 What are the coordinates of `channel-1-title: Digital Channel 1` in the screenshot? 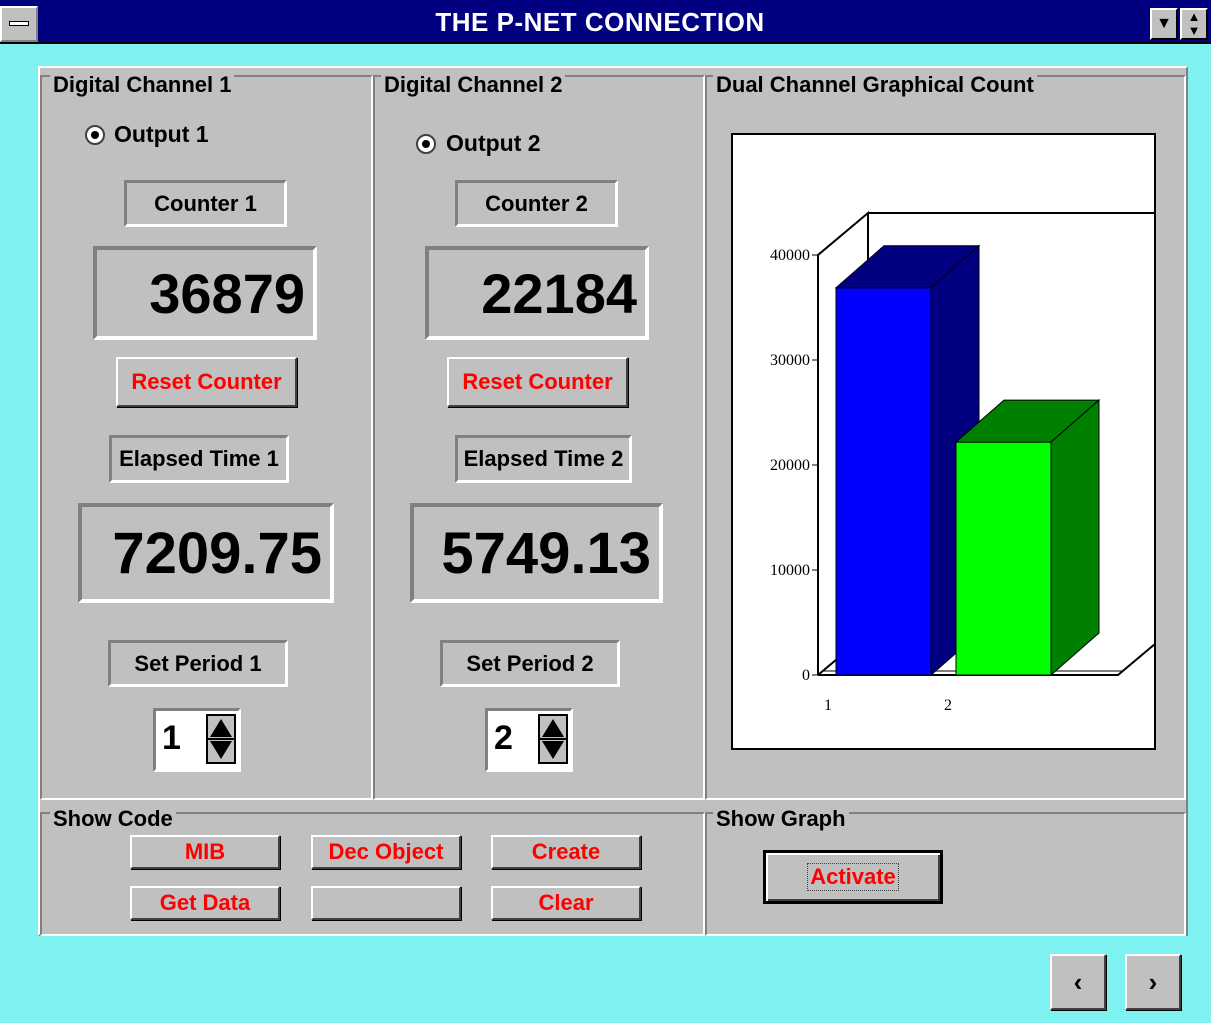 It's located at (142, 85).